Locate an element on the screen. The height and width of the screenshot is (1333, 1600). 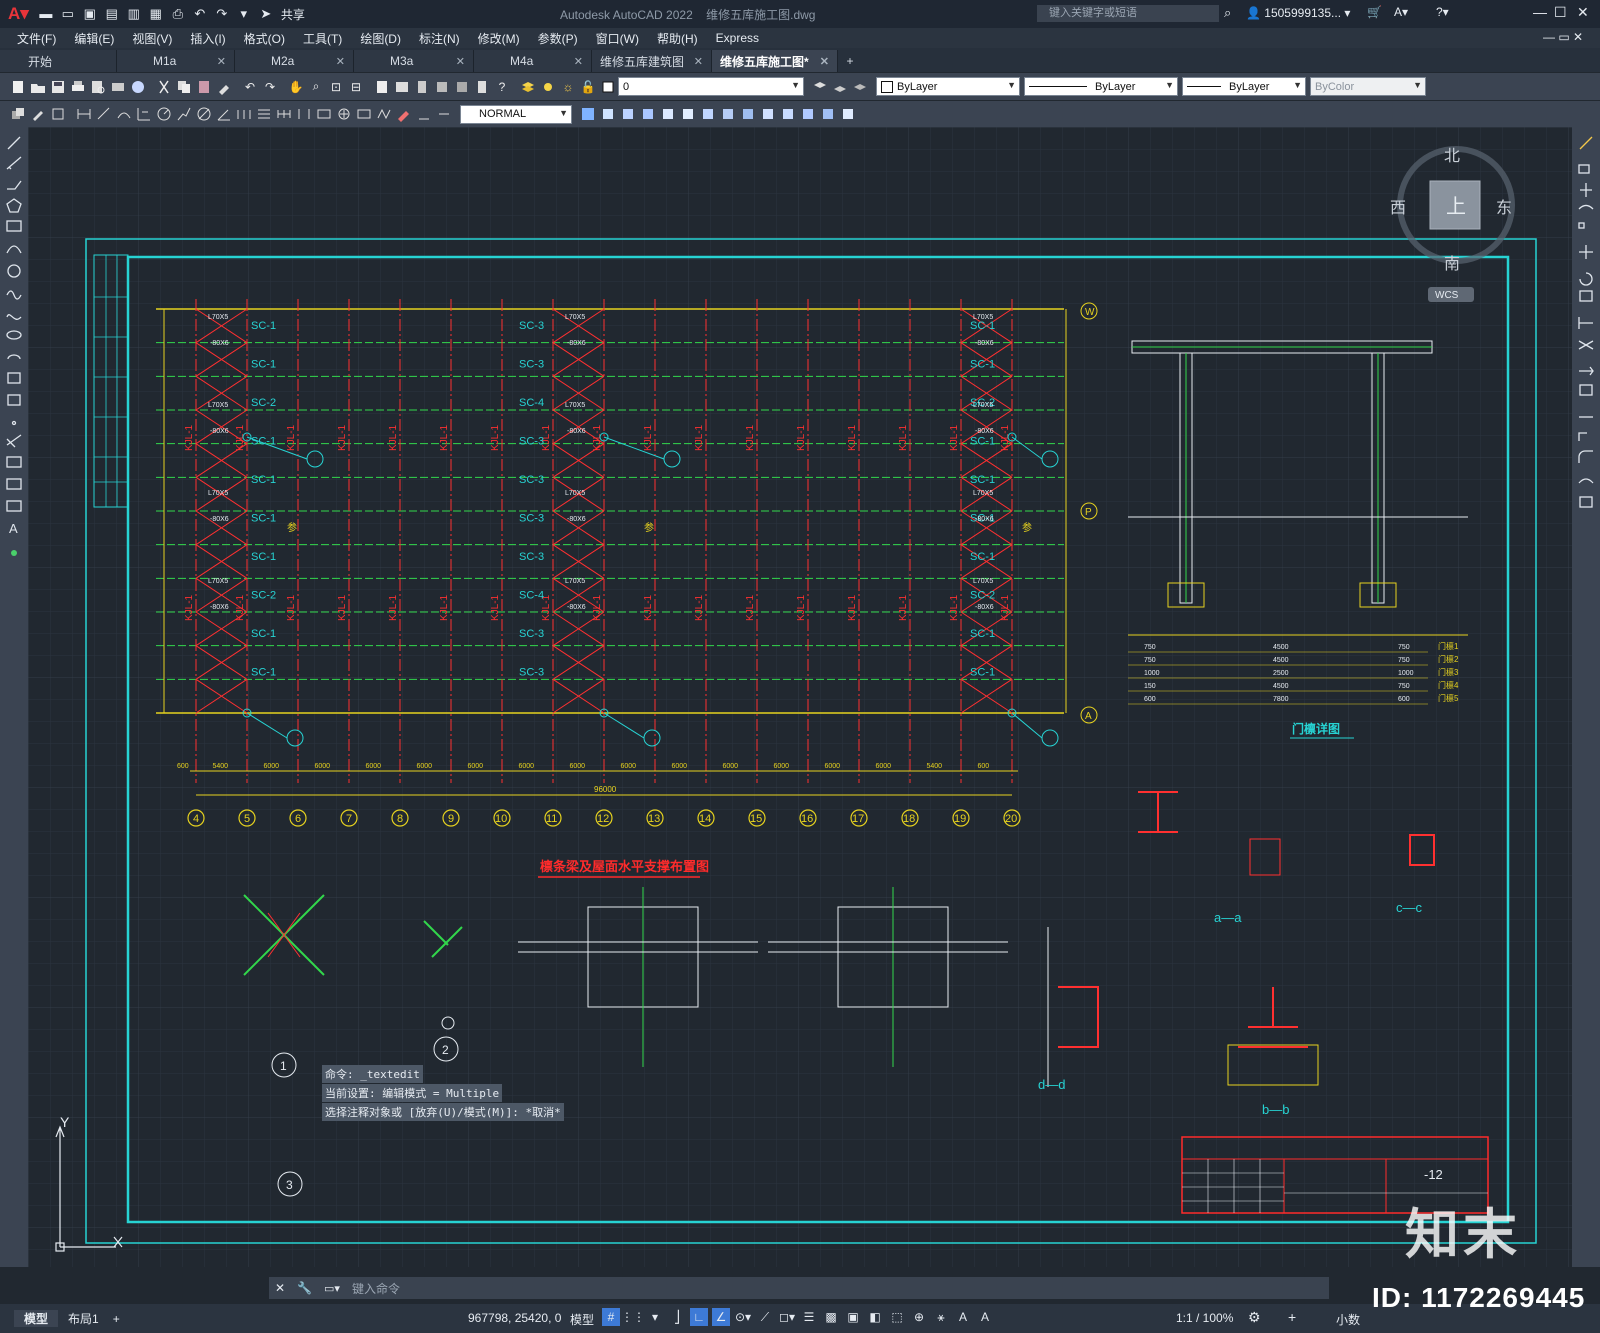
autocad-logo-icon: A▾ is located at coordinates (18, 14).